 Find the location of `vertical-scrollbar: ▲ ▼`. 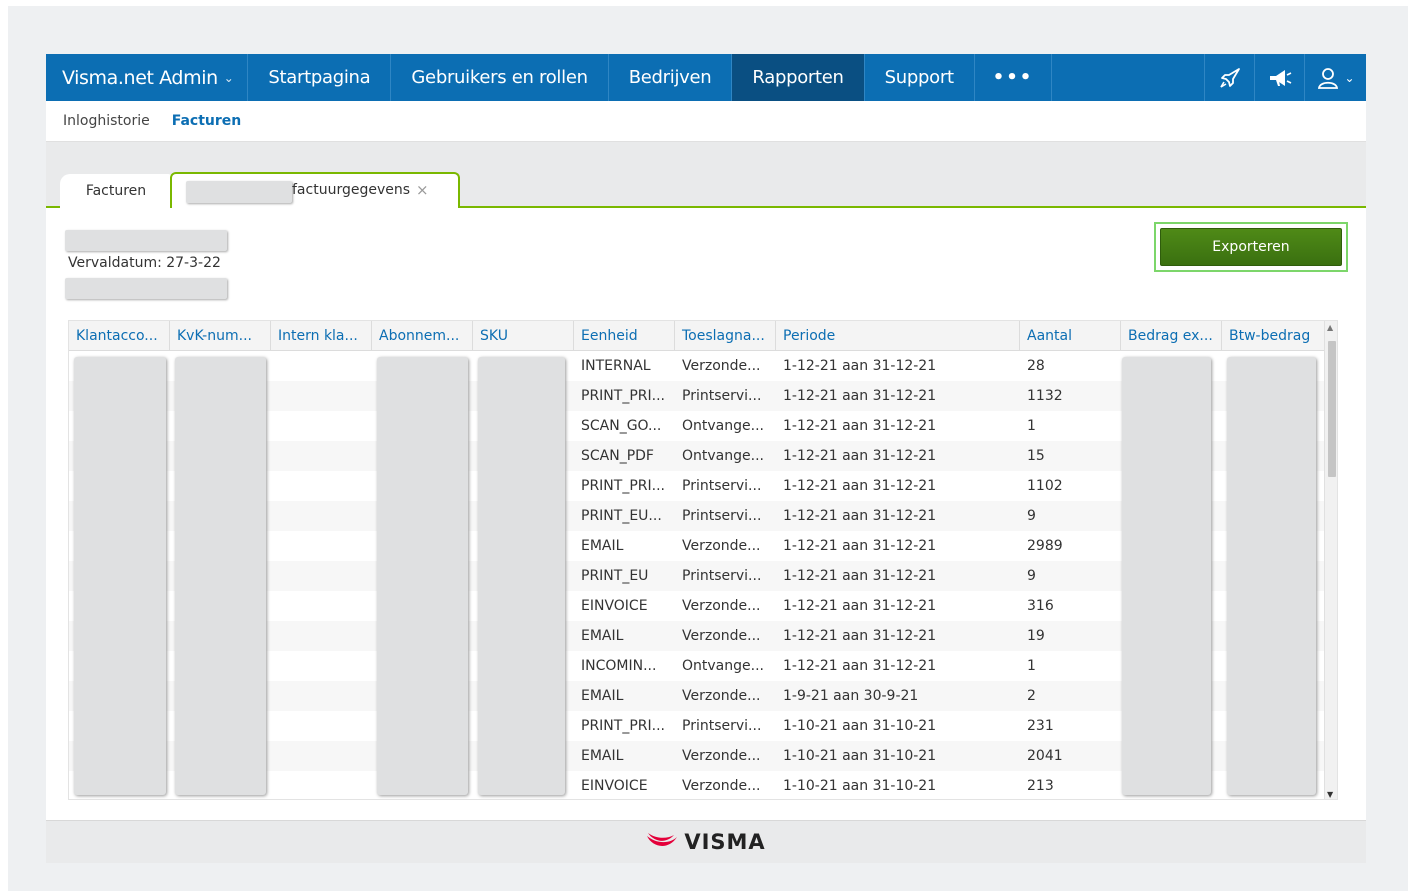

vertical-scrollbar: ▲ ▼ is located at coordinates (1330, 560).